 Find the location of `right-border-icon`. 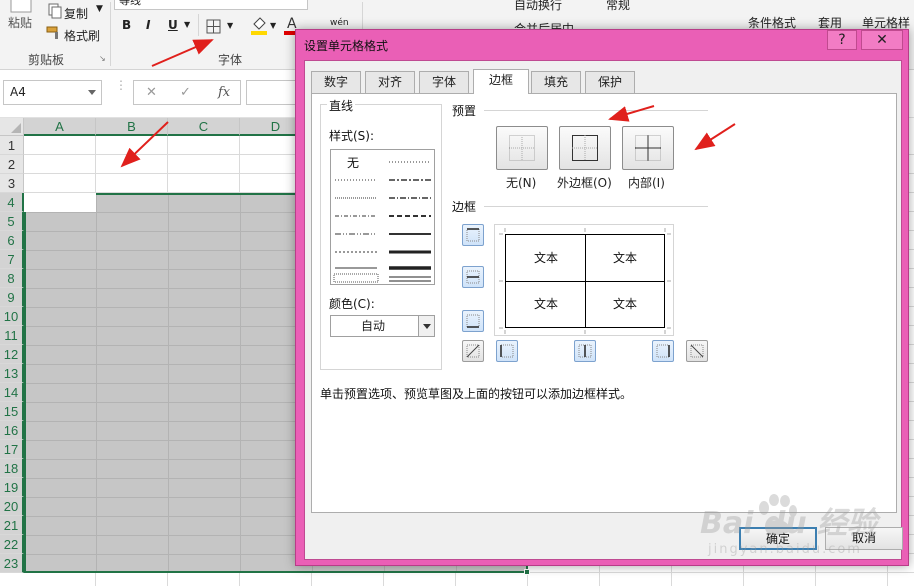

right-border-icon is located at coordinates (663, 351).